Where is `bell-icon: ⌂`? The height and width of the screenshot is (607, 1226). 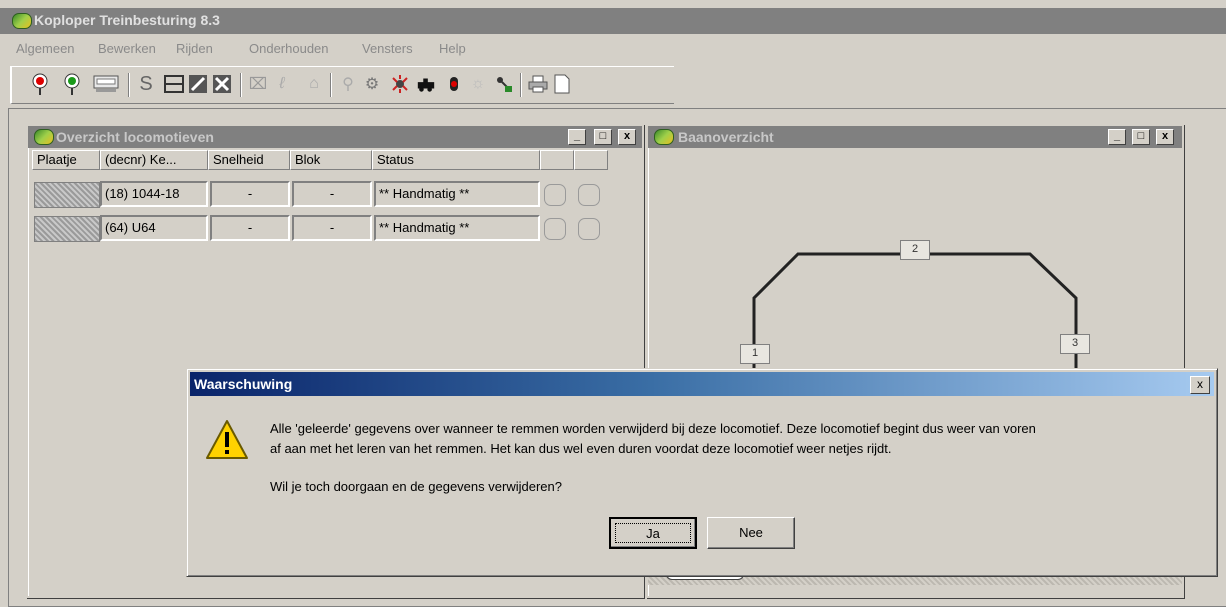 bell-icon: ⌂ is located at coordinates (314, 84).